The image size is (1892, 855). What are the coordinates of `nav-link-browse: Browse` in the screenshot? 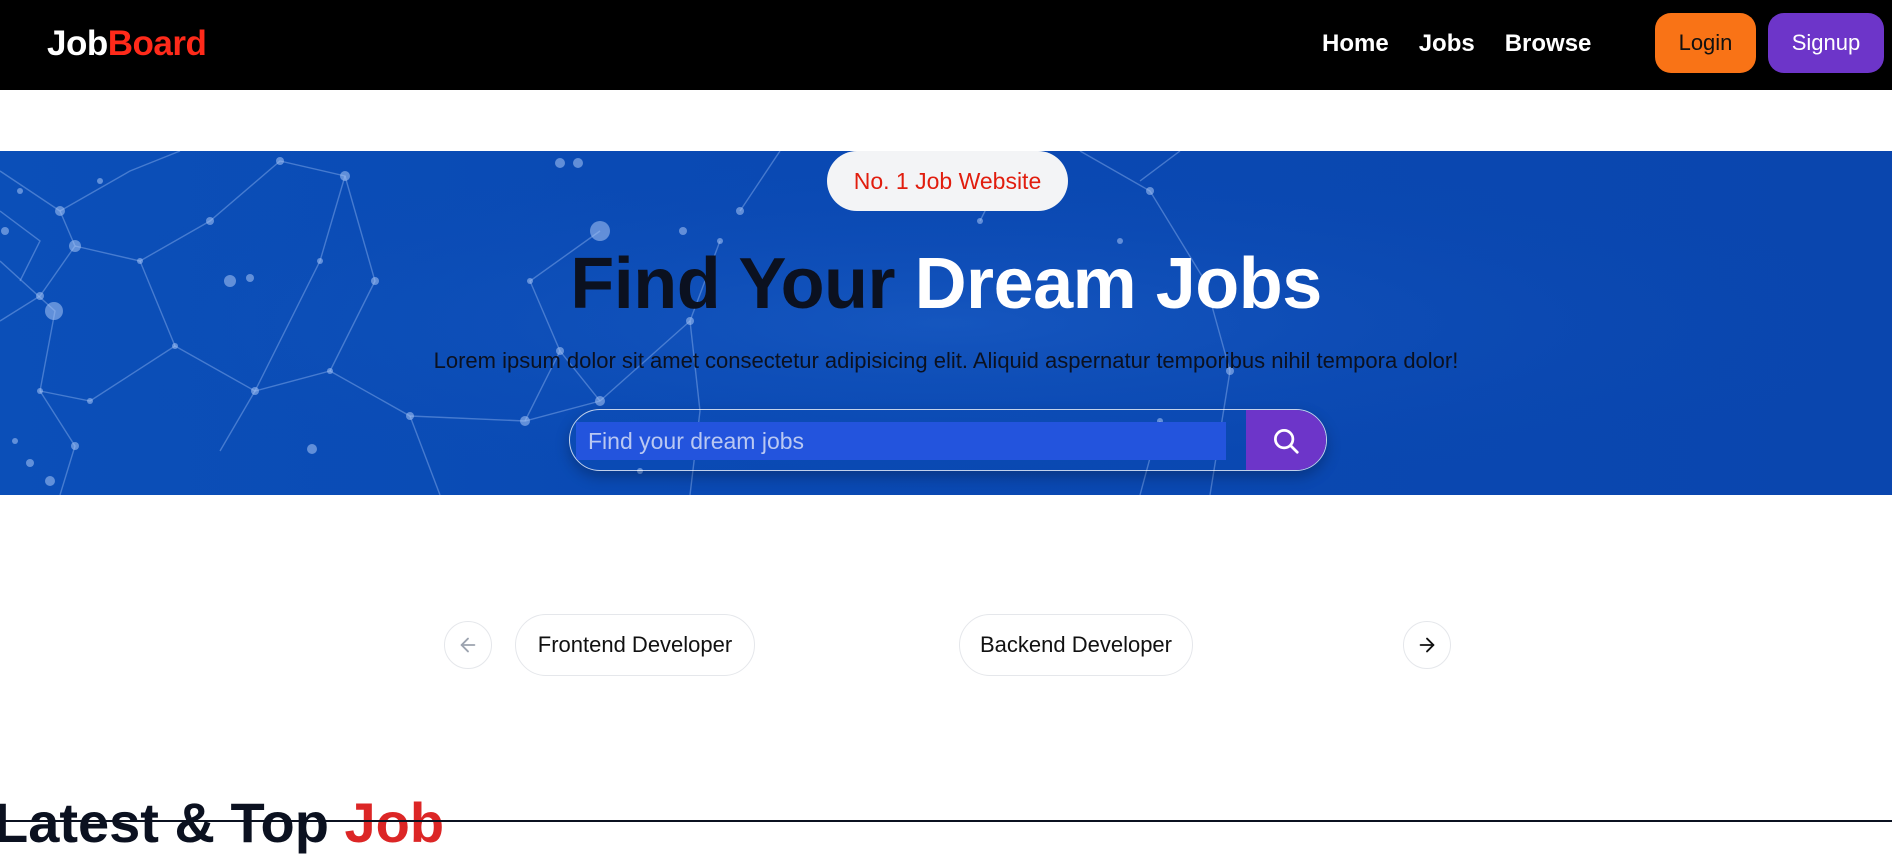 It's located at (1548, 44).